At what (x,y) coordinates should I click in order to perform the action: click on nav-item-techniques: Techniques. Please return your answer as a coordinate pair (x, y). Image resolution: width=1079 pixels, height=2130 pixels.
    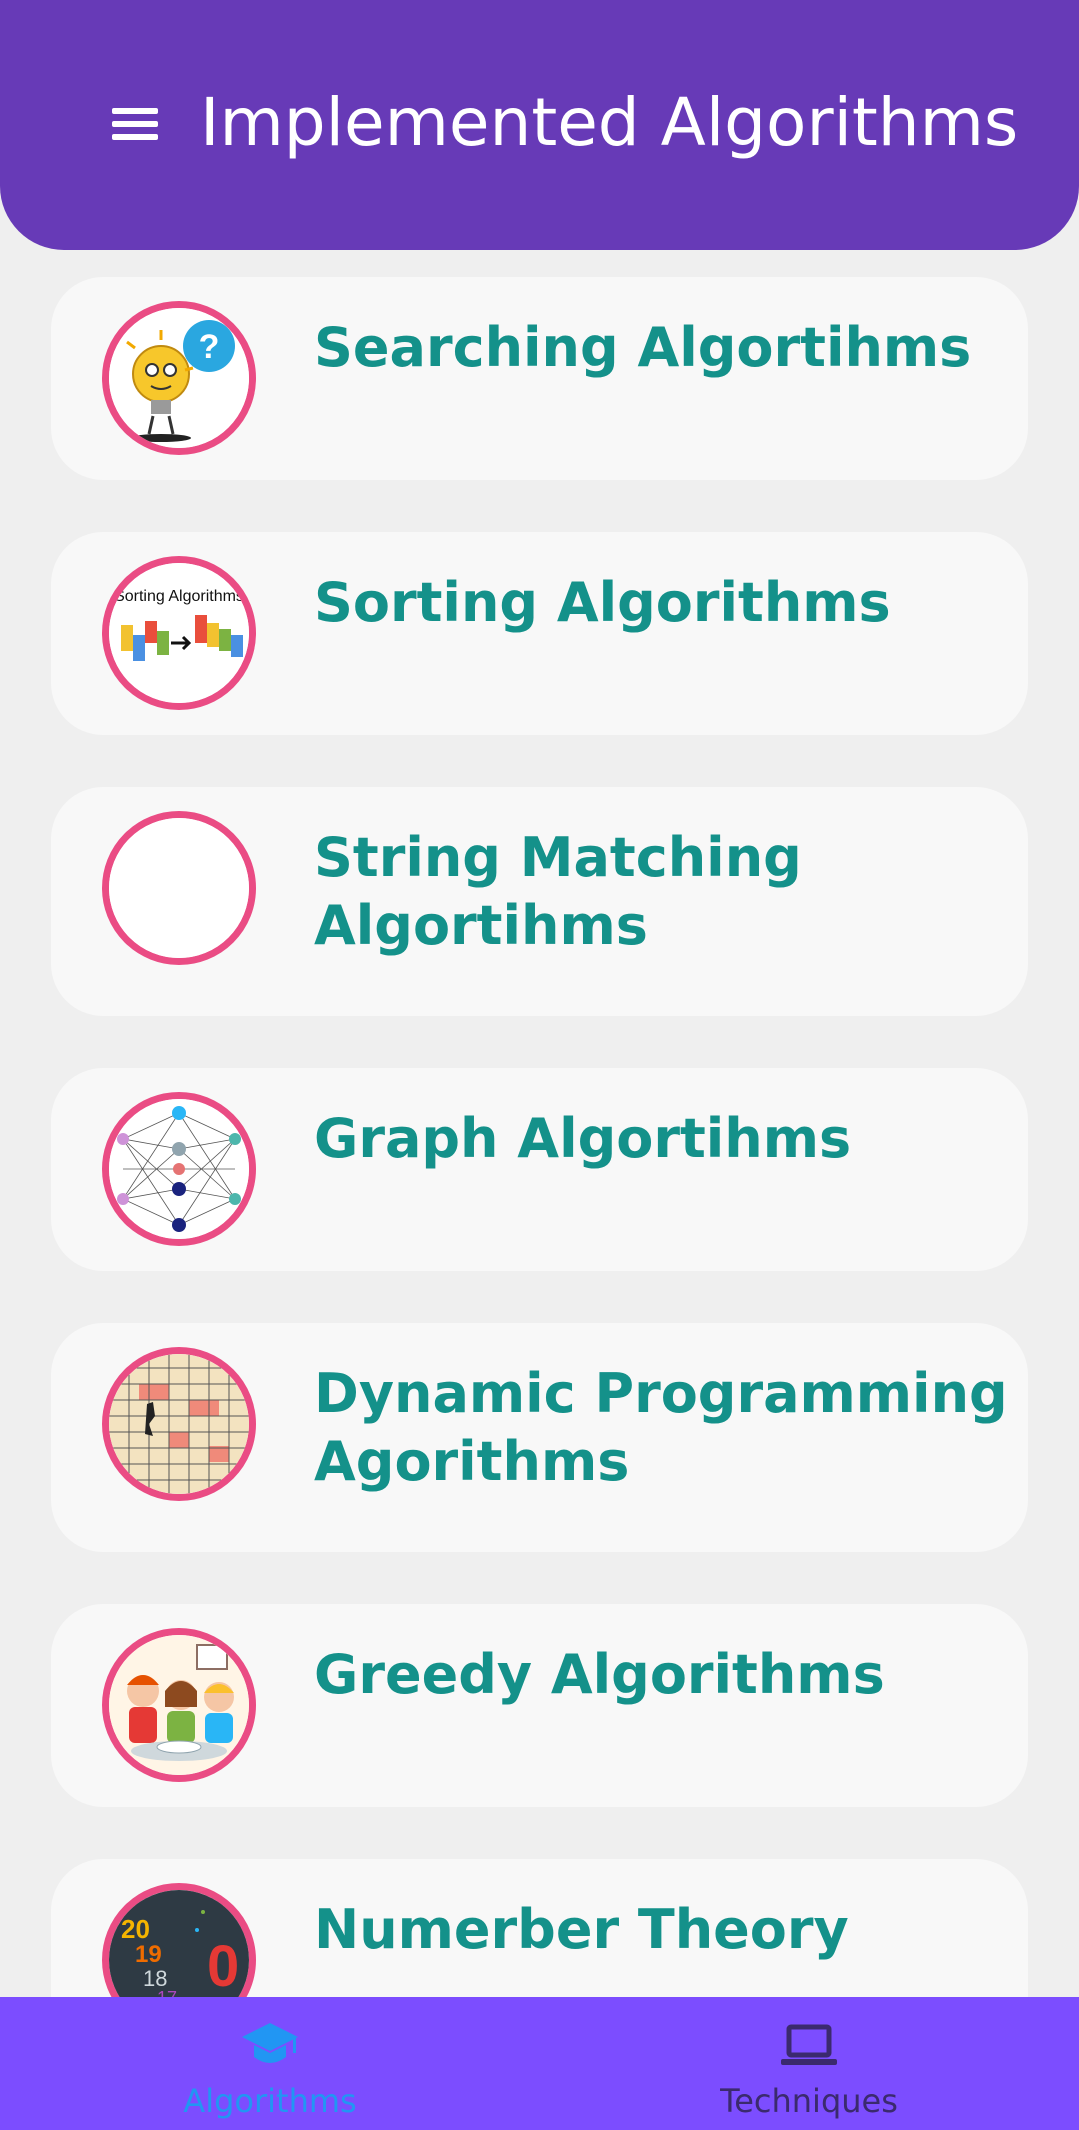
    Looking at the image, I should click on (809, 2063).